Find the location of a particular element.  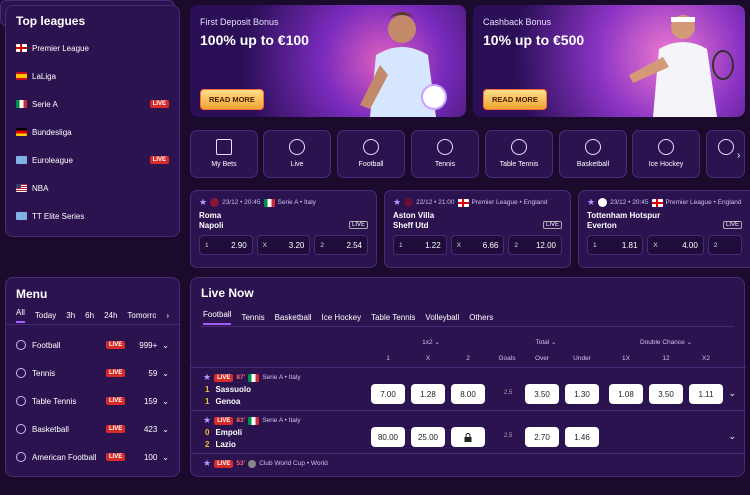

tab-24h: 24h is located at coordinates (110, 315).